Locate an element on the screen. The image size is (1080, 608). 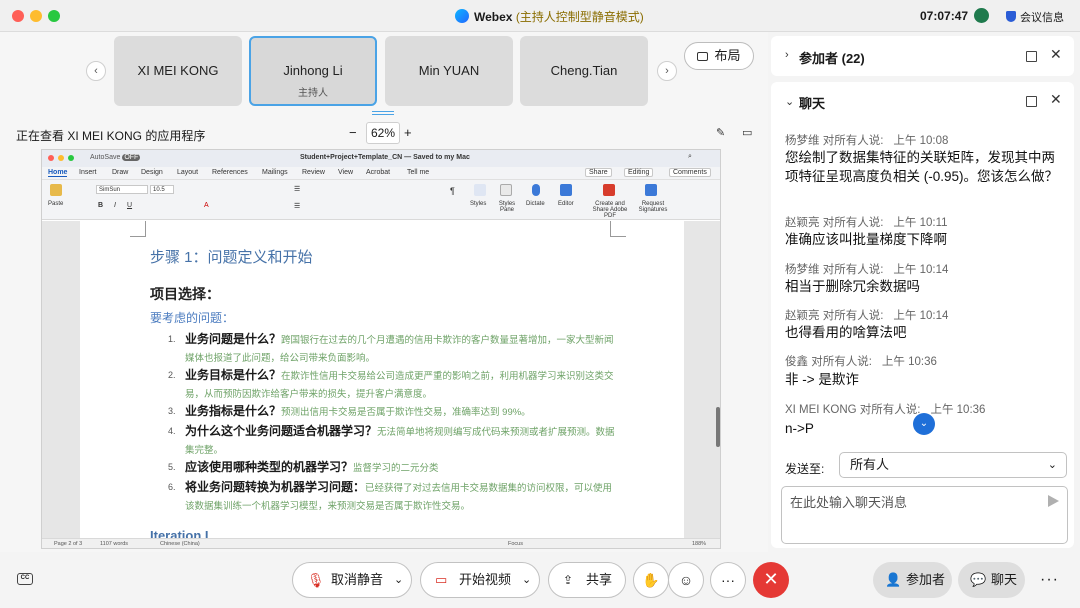
participant-tile: XI MEI KONG is located at coordinates (178, 71).